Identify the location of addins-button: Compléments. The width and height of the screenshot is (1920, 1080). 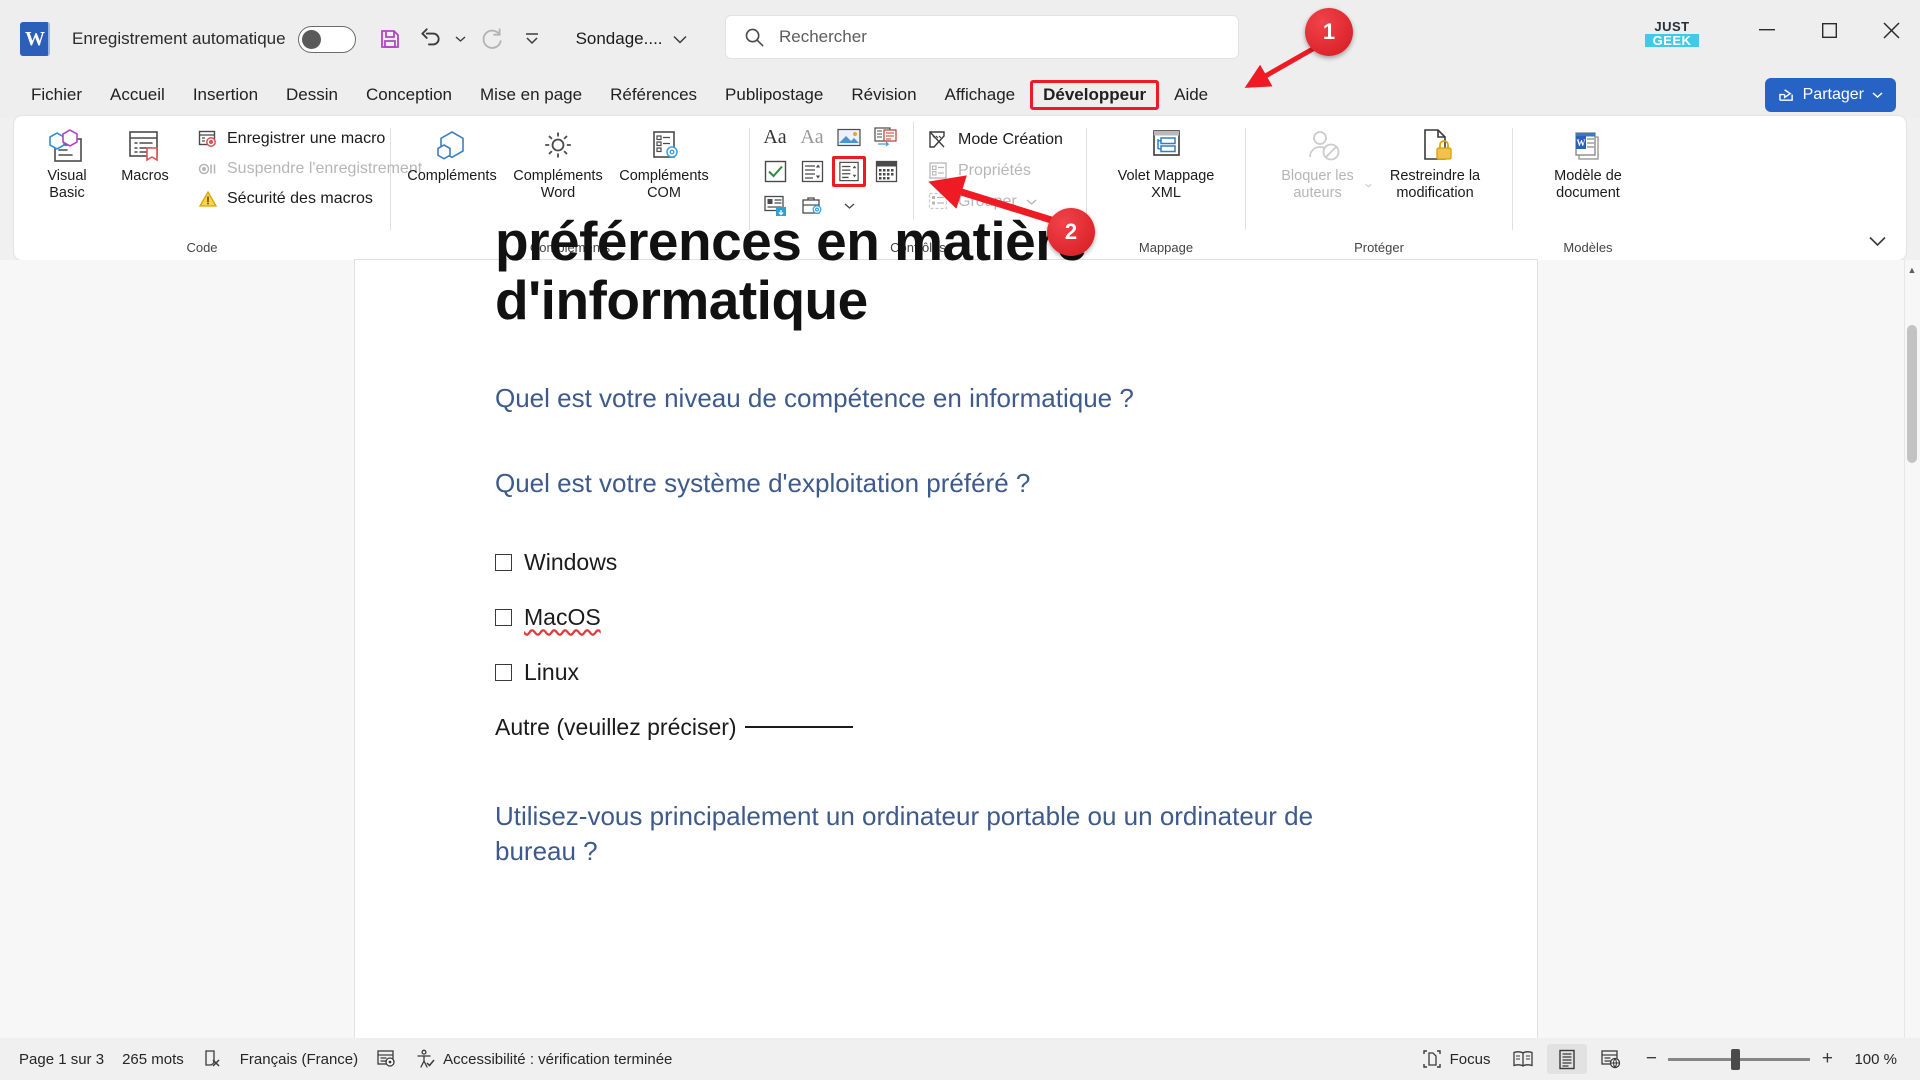
(452, 164).